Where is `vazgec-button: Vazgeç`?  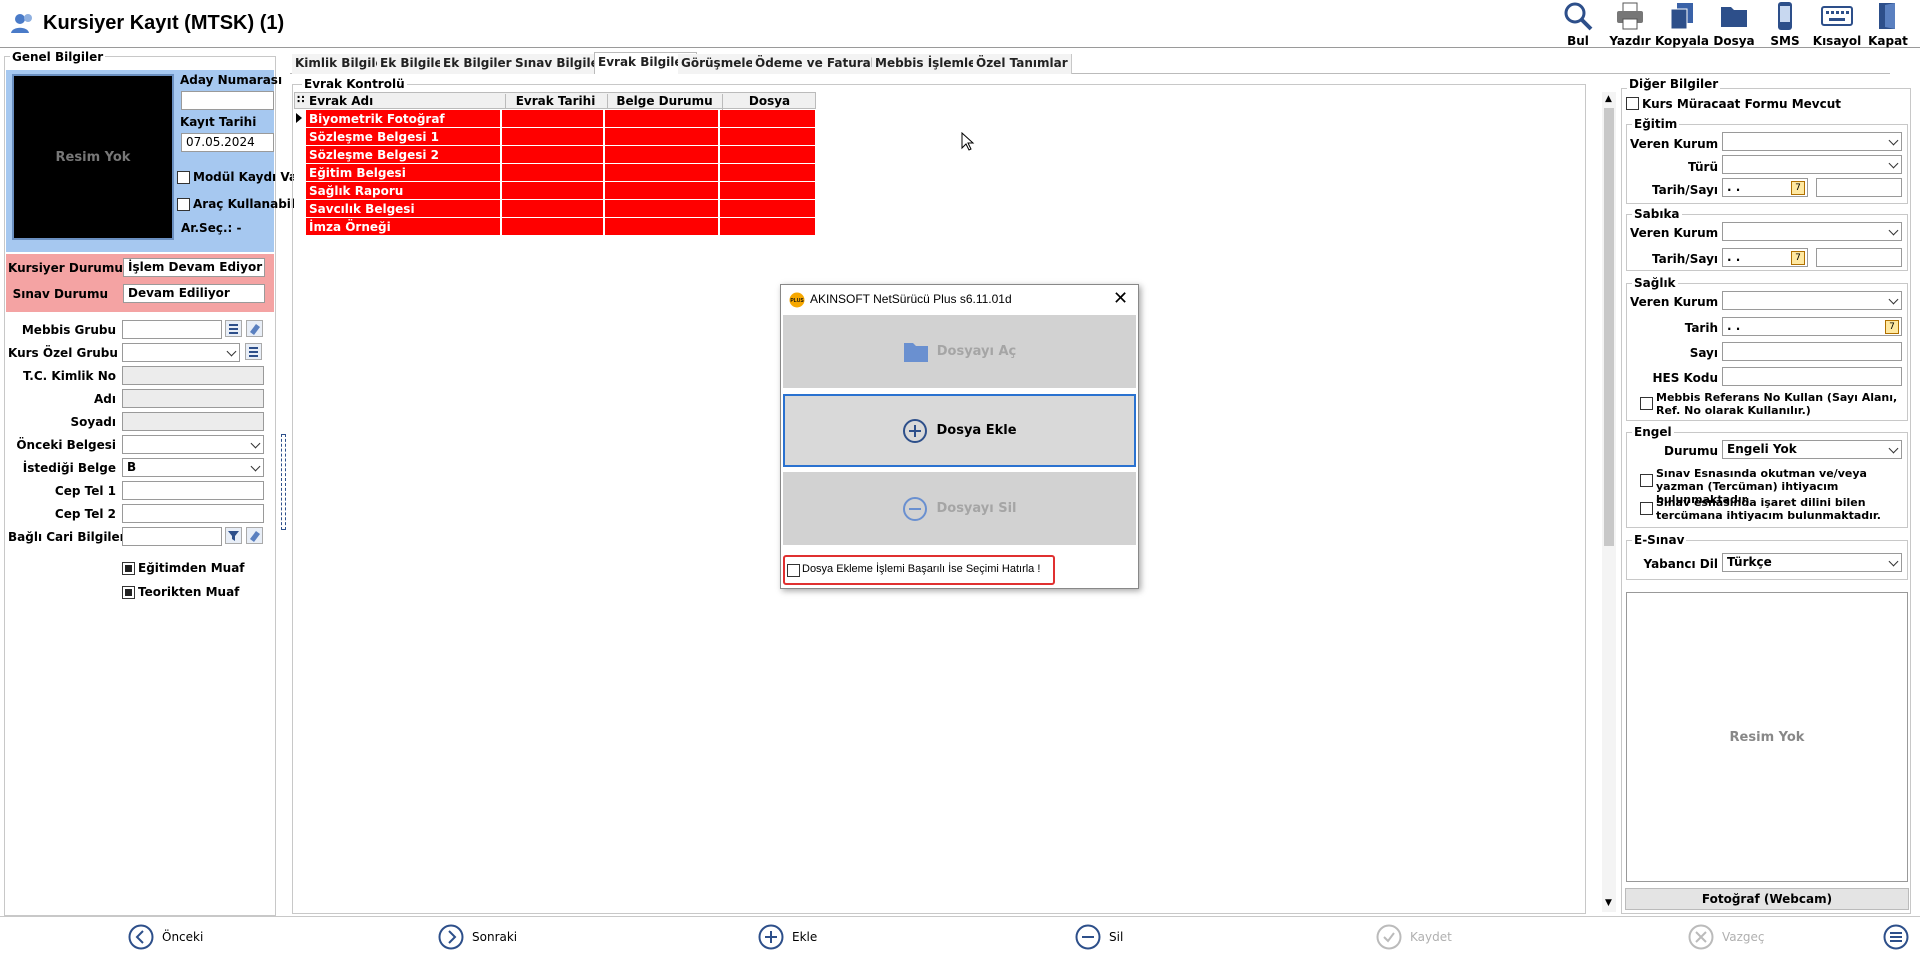 vazgec-button: Vazgeç is located at coordinates (1726, 937).